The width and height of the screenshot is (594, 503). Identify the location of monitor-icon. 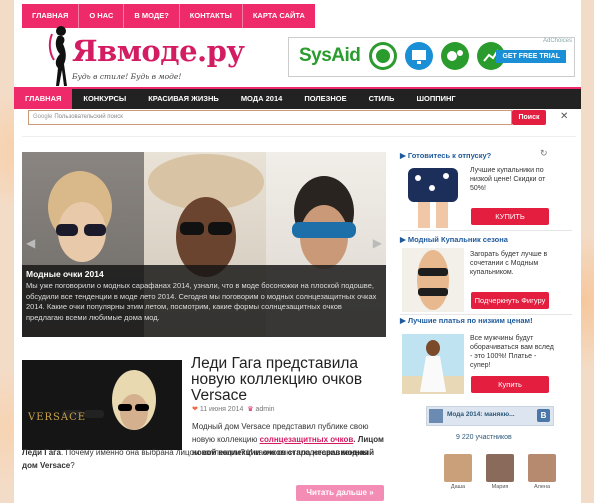
(419, 56).